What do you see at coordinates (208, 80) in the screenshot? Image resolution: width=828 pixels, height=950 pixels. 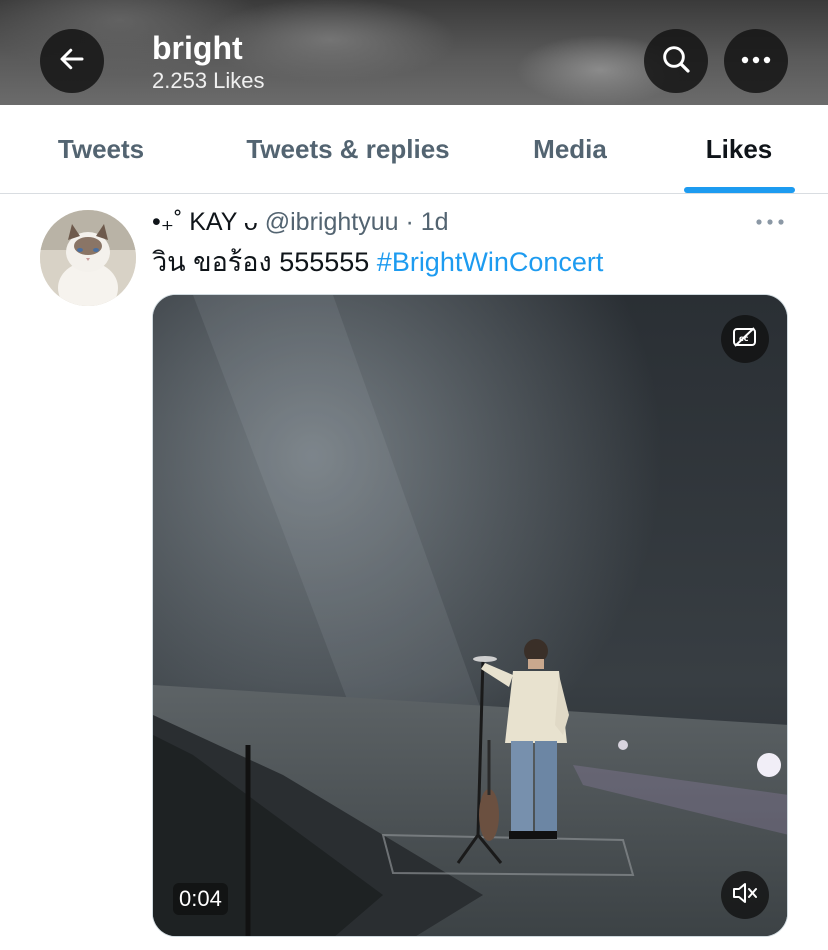 I see `likes-count: 2.253 Likes` at bounding box center [208, 80].